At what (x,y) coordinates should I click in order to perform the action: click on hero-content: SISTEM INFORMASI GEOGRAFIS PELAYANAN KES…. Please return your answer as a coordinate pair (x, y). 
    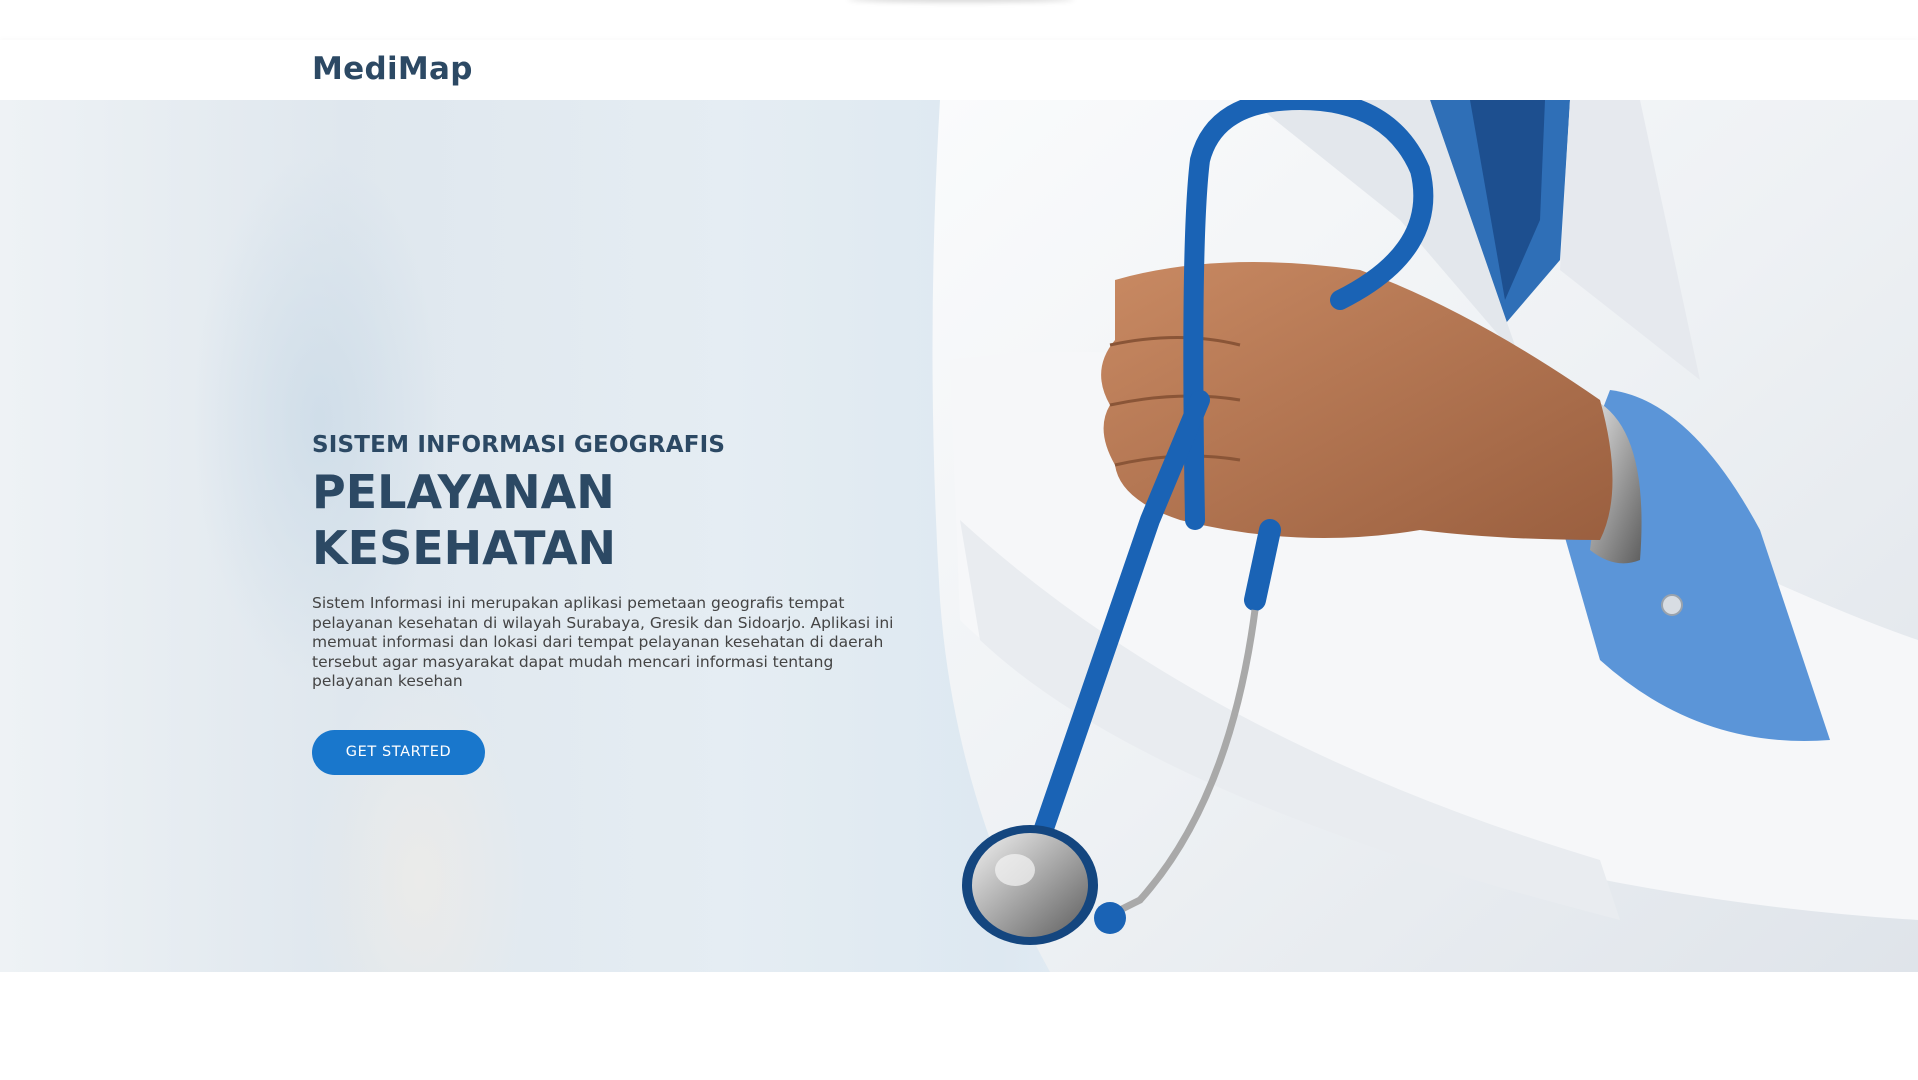
    Looking at the image, I should click on (617, 603).